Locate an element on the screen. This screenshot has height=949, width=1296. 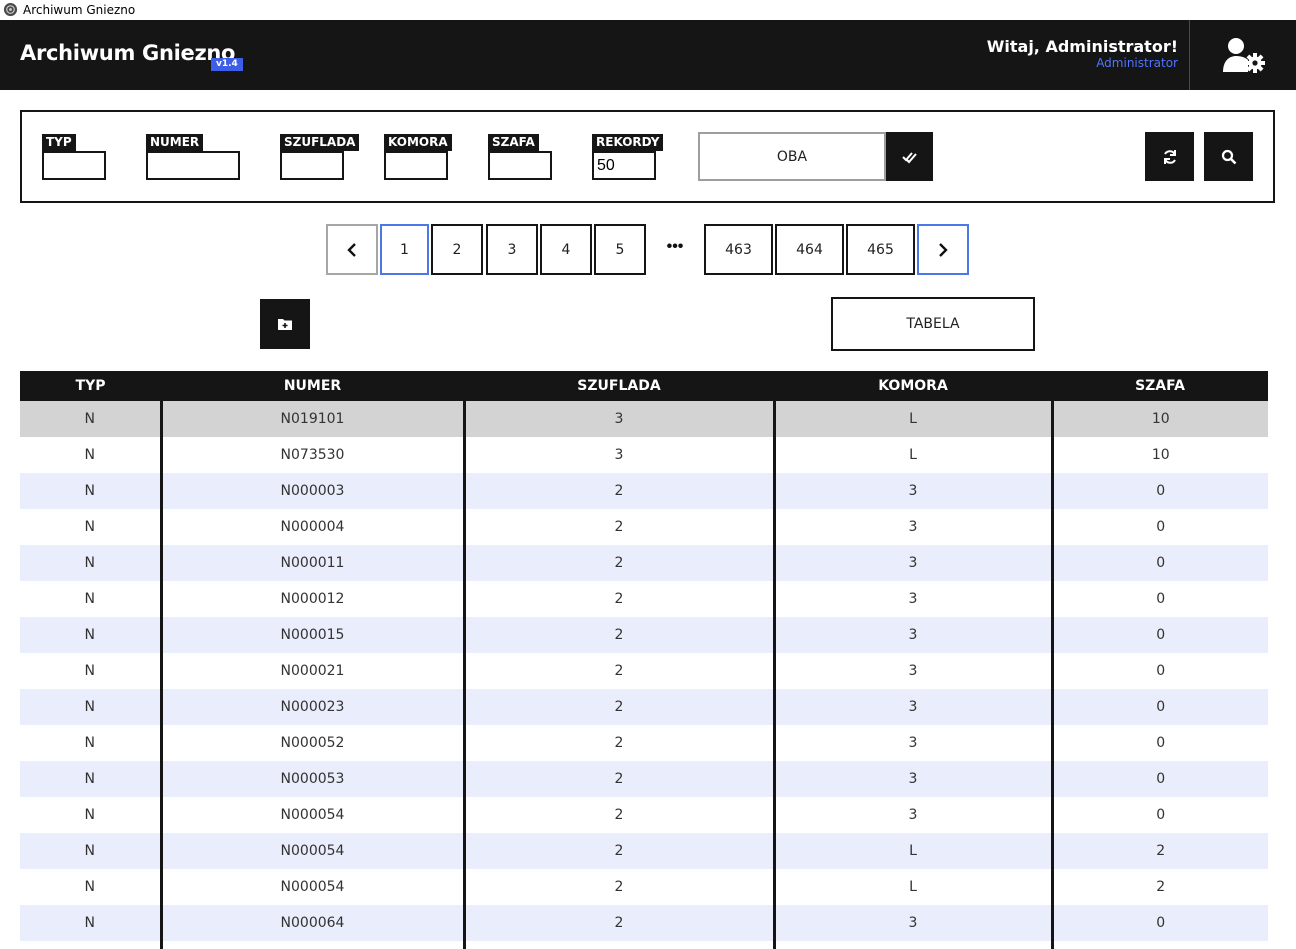
pagination-prev-button is located at coordinates (352, 249).